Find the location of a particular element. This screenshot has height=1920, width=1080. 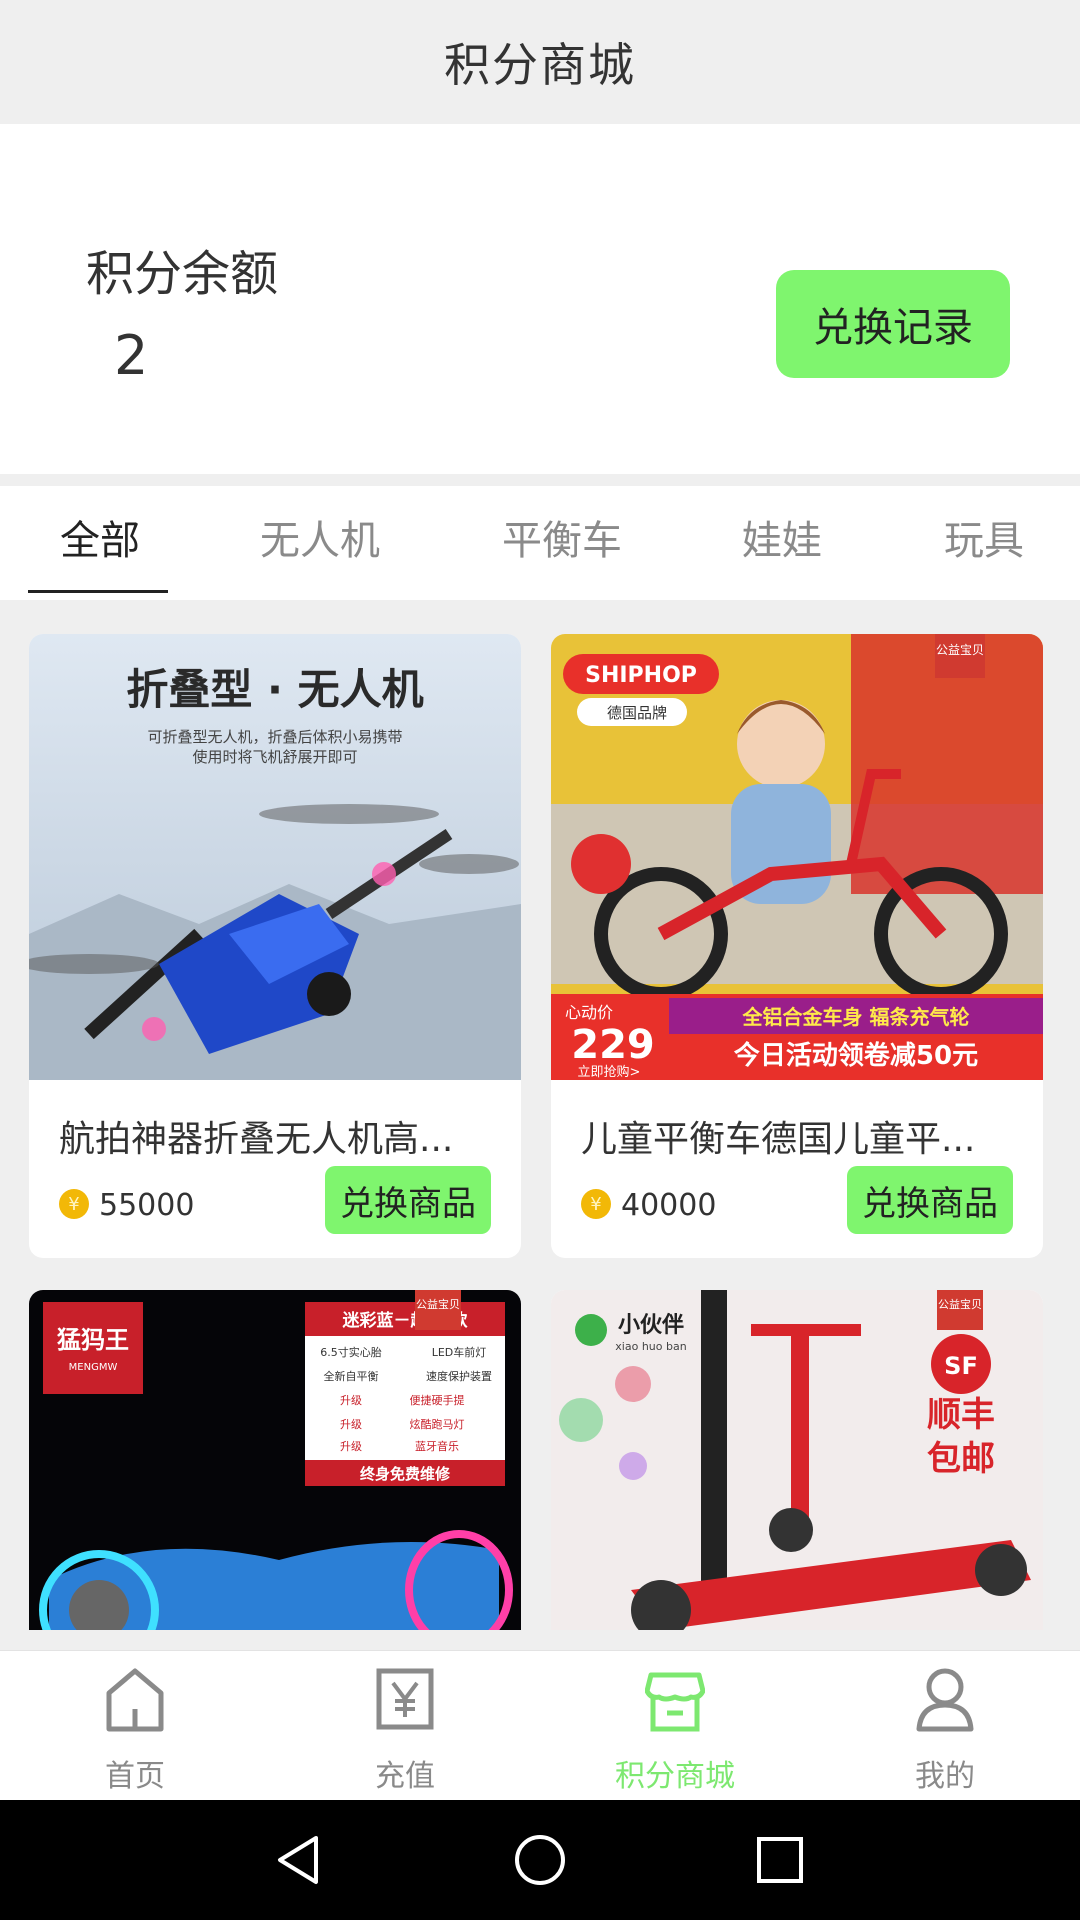

nav-recharge: 充值 is located at coordinates (405, 1726).